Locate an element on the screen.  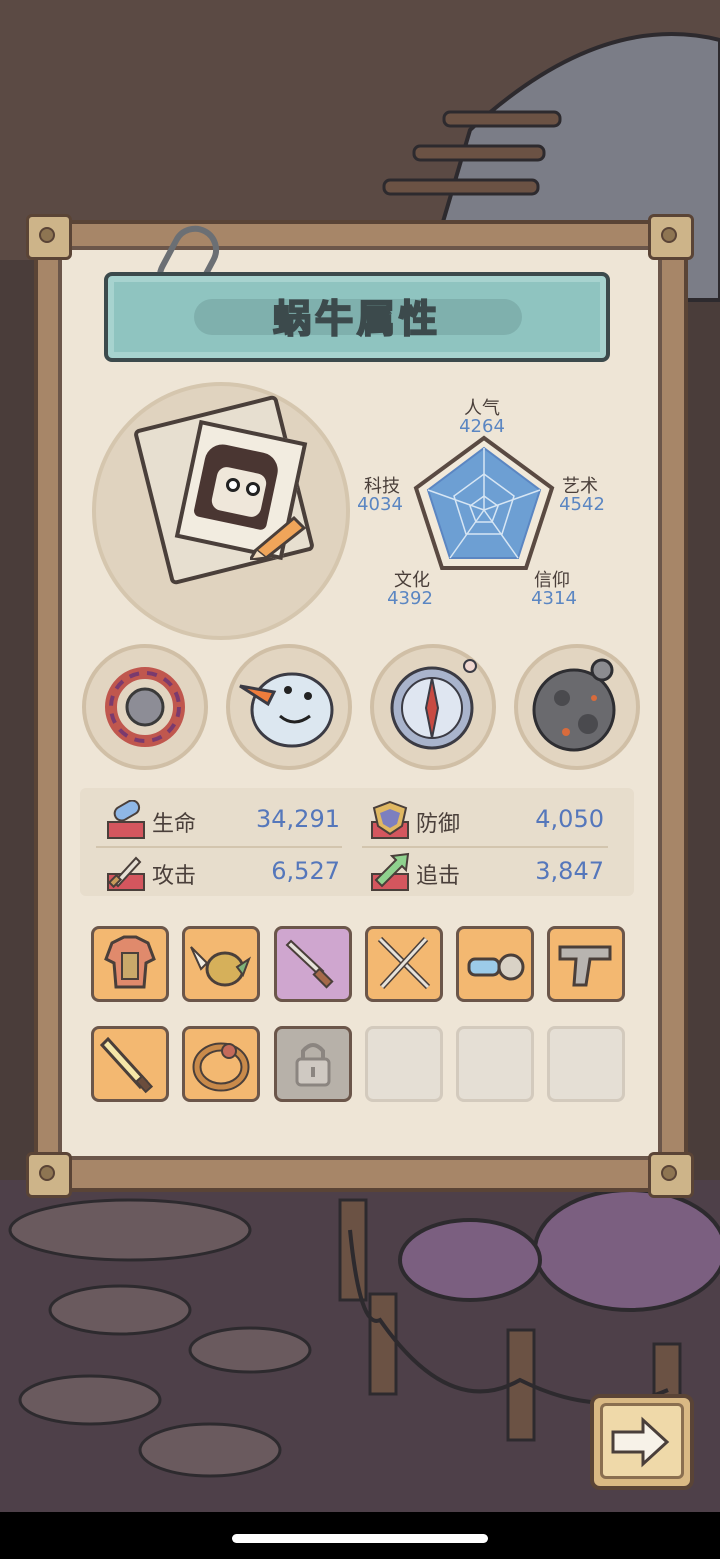
dagger-icon is located at coordinates (309, 964).